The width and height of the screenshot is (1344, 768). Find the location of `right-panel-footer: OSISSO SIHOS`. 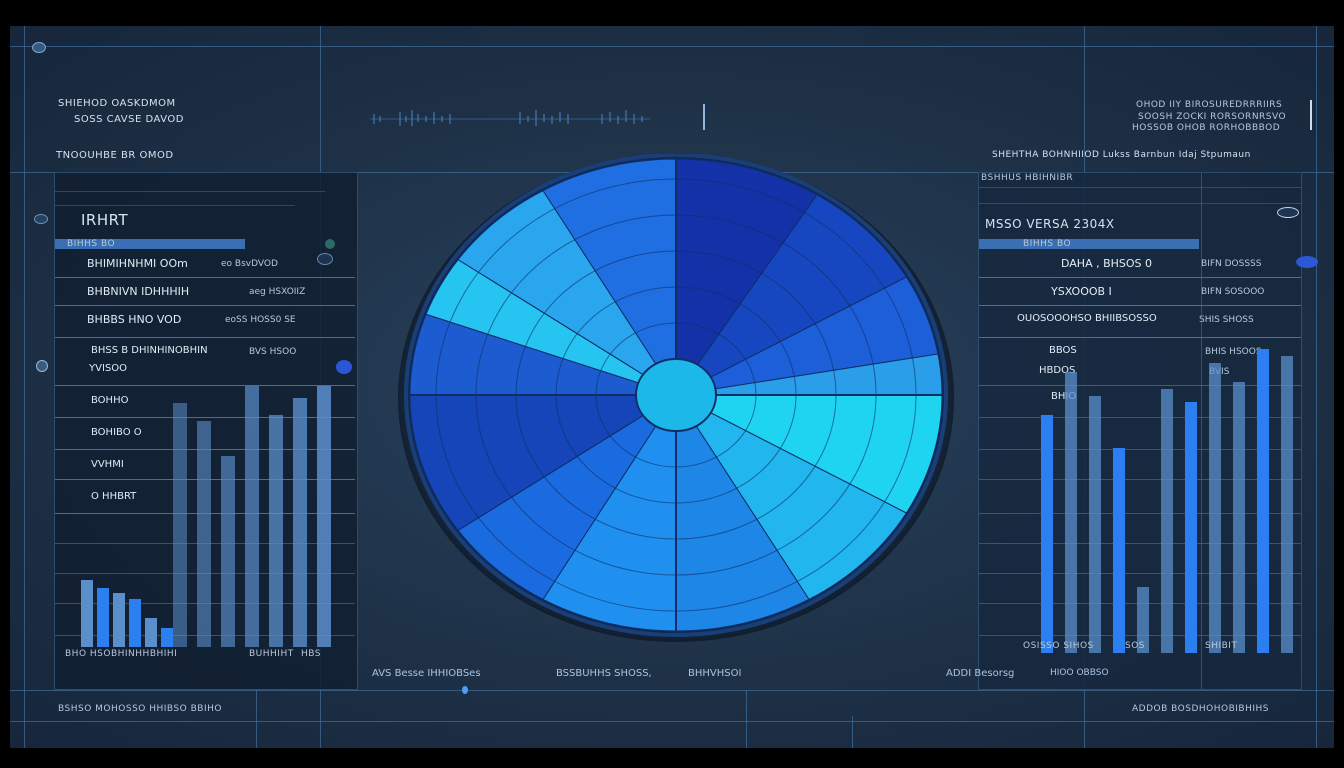

right-panel-footer: OSISSO SIHOS is located at coordinates (1058, 646).